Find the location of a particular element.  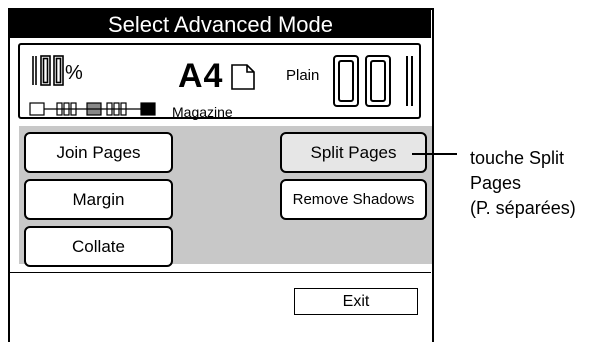

panel-title: Select Advanced Mode is located at coordinates (220, 24).